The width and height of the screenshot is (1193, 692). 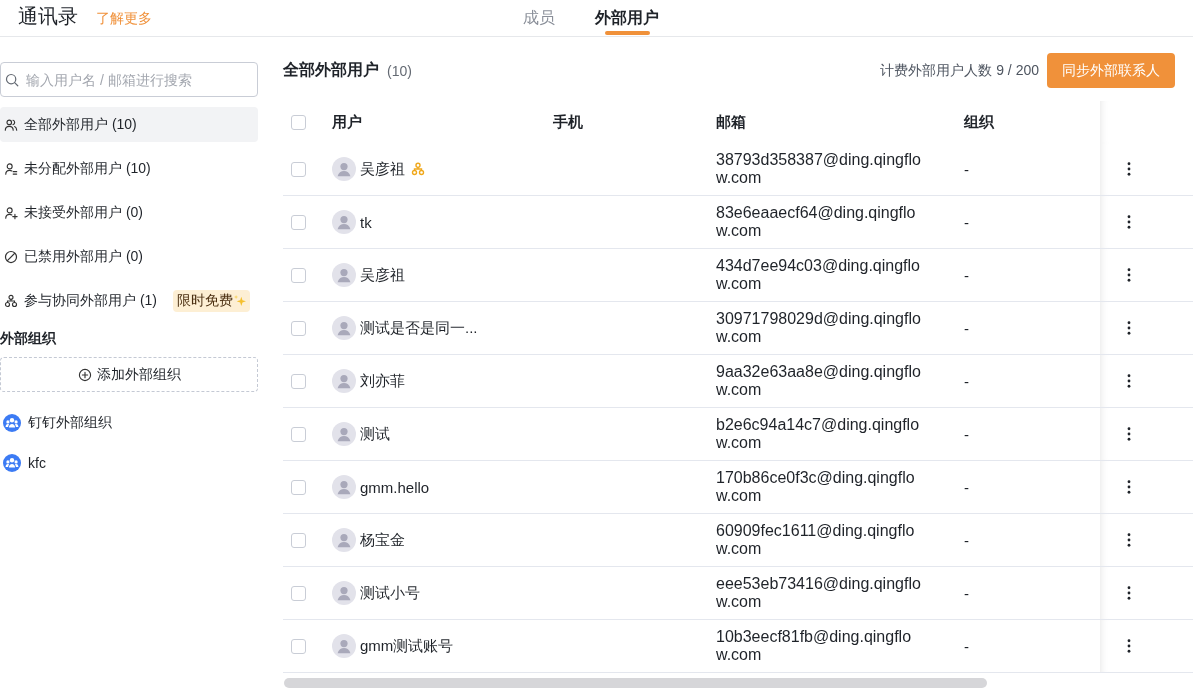 What do you see at coordinates (129, 124) in the screenshot?
I see `sidebar-item: 全部外部用户 (10)` at bounding box center [129, 124].